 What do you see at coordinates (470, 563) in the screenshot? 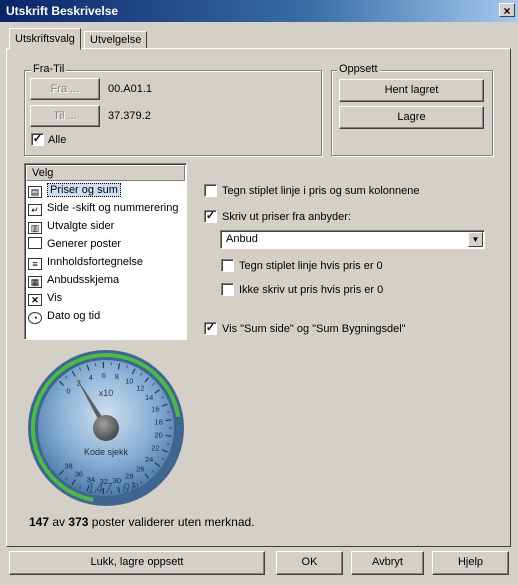
I see `hjelp-button: Hjelp` at bounding box center [470, 563].